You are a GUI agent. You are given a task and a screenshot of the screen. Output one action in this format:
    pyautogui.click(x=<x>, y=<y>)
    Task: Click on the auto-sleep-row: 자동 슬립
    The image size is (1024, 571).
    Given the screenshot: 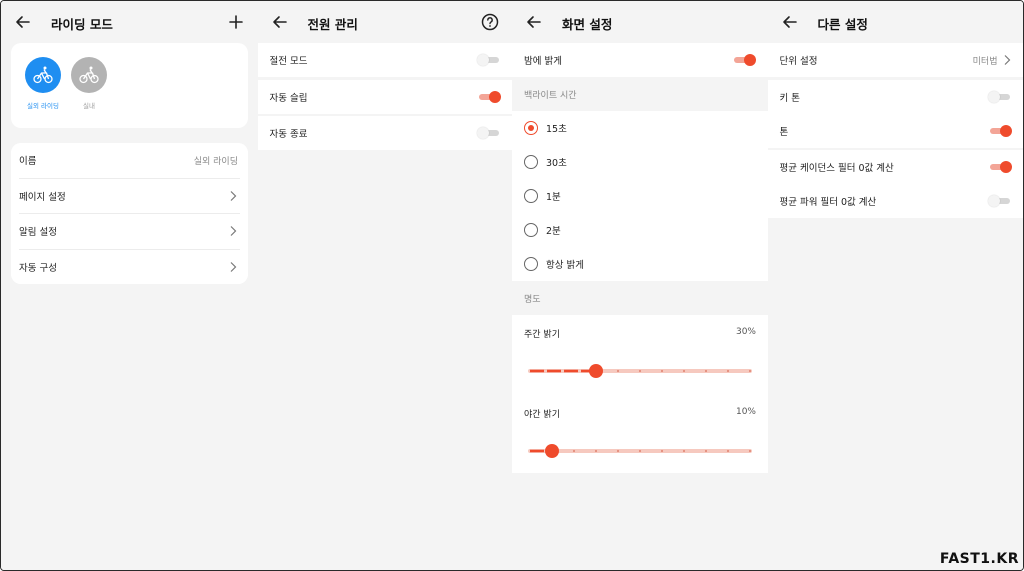 What is the action you would take?
    pyautogui.click(x=384, y=97)
    